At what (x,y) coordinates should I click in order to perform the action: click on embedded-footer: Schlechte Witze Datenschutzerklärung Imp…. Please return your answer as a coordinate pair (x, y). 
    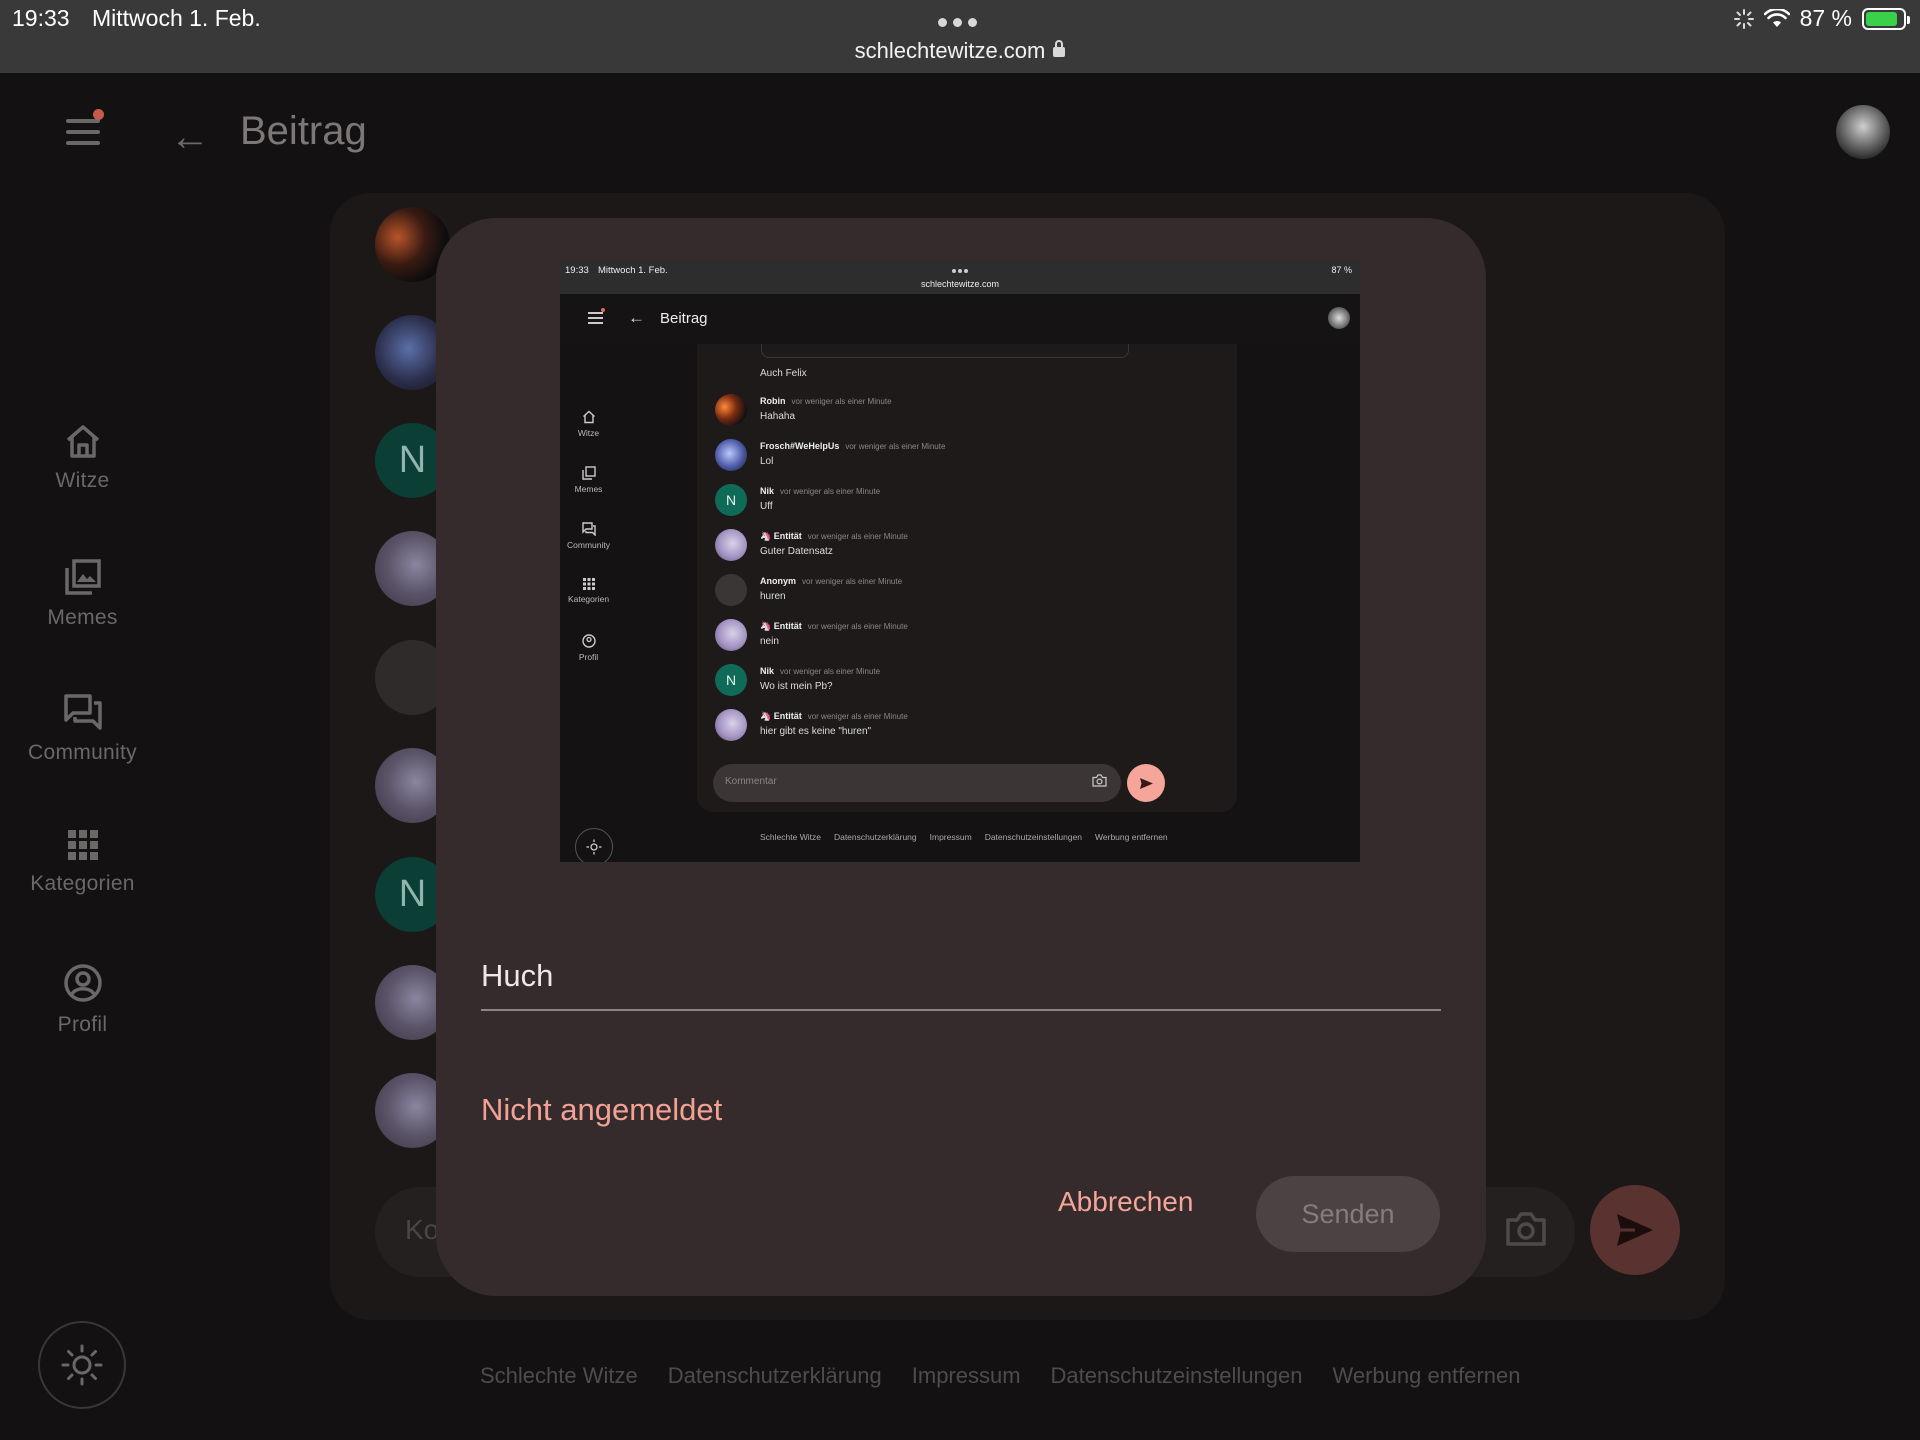
    Looking at the image, I should click on (964, 837).